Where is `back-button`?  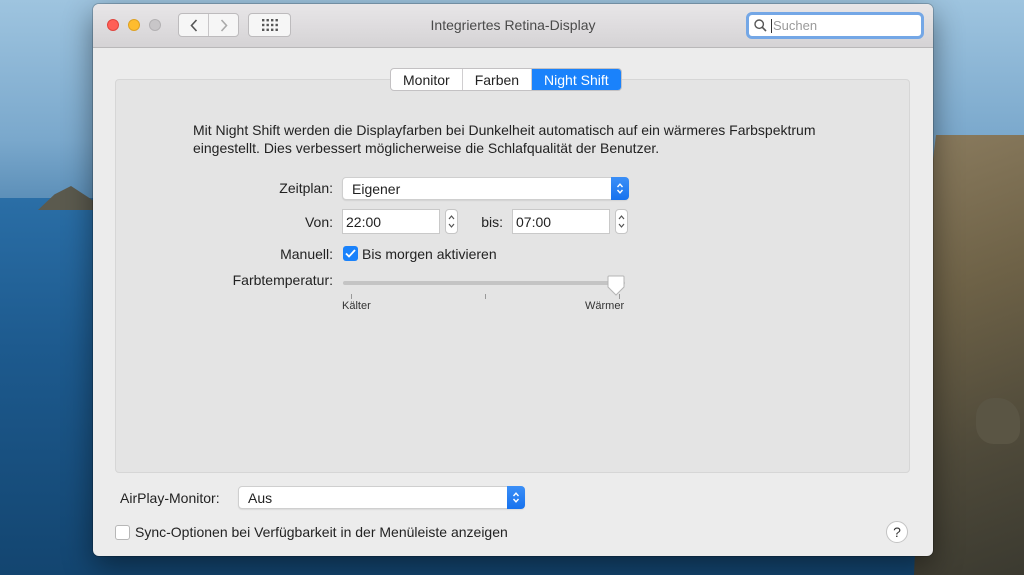 back-button is located at coordinates (193, 25).